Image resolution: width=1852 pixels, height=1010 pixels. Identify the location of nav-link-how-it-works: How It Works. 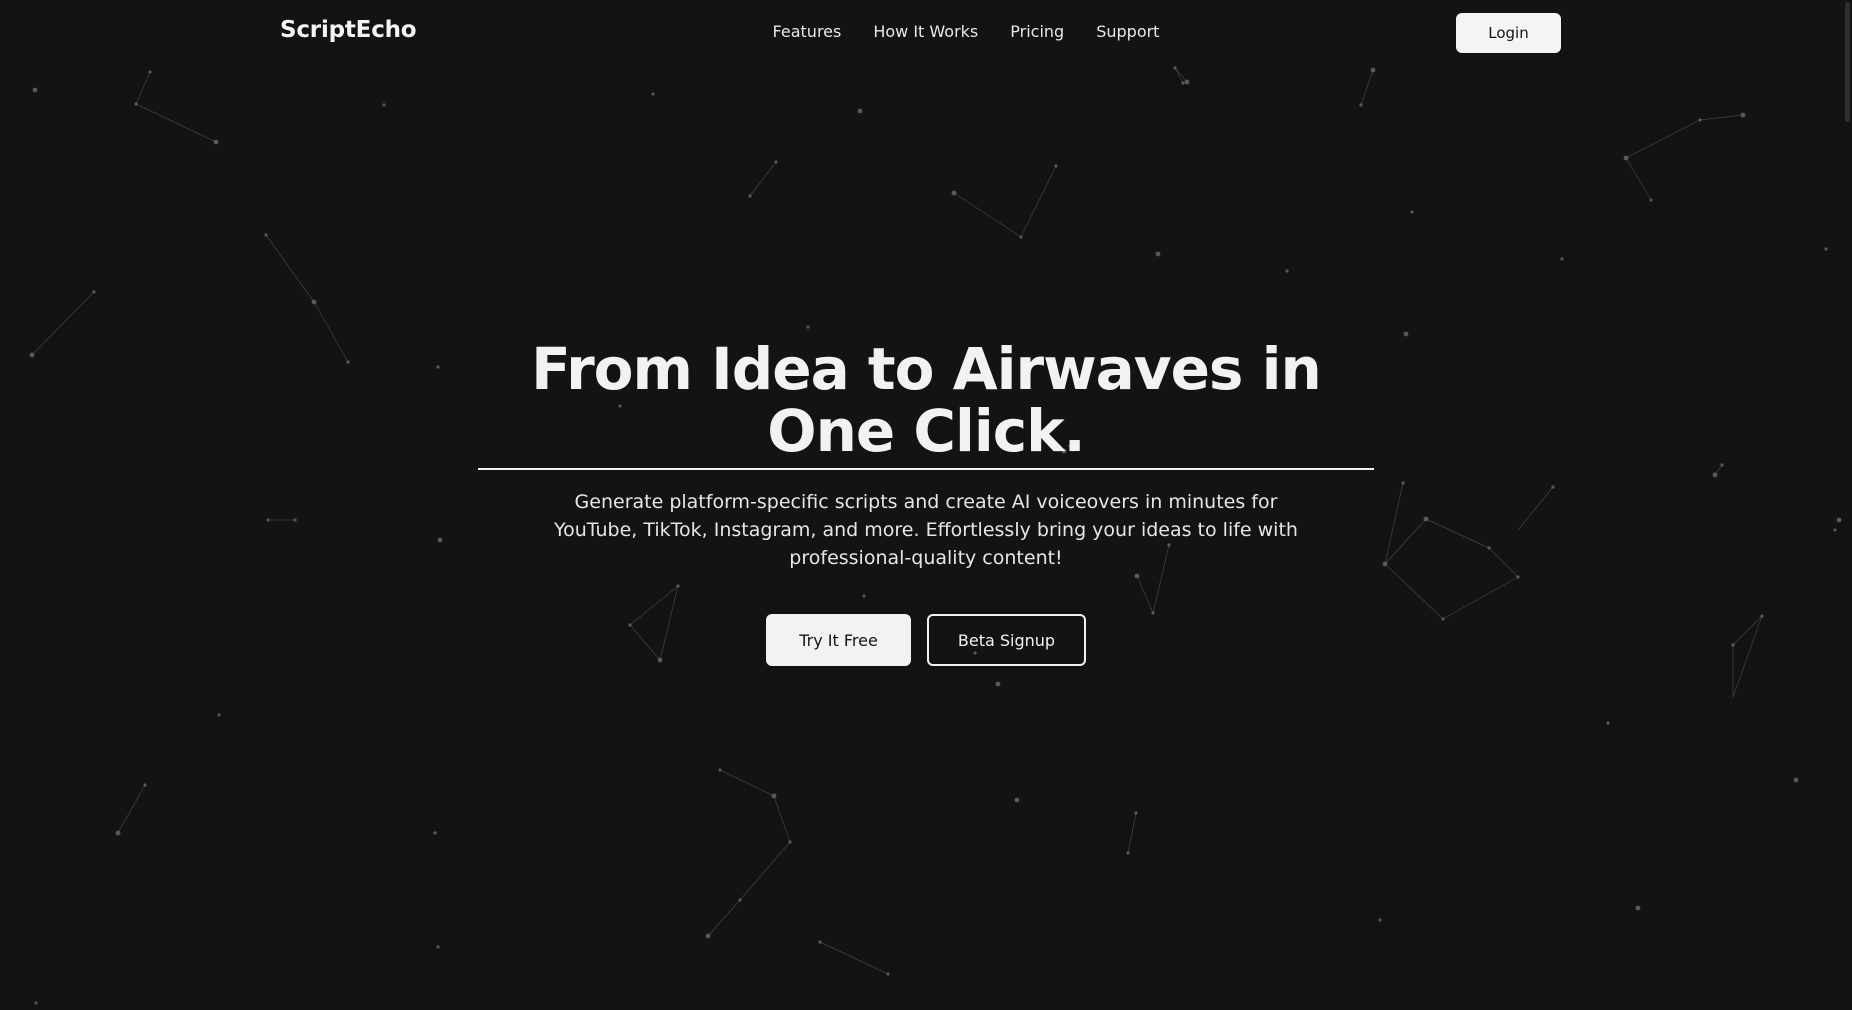
(925, 31).